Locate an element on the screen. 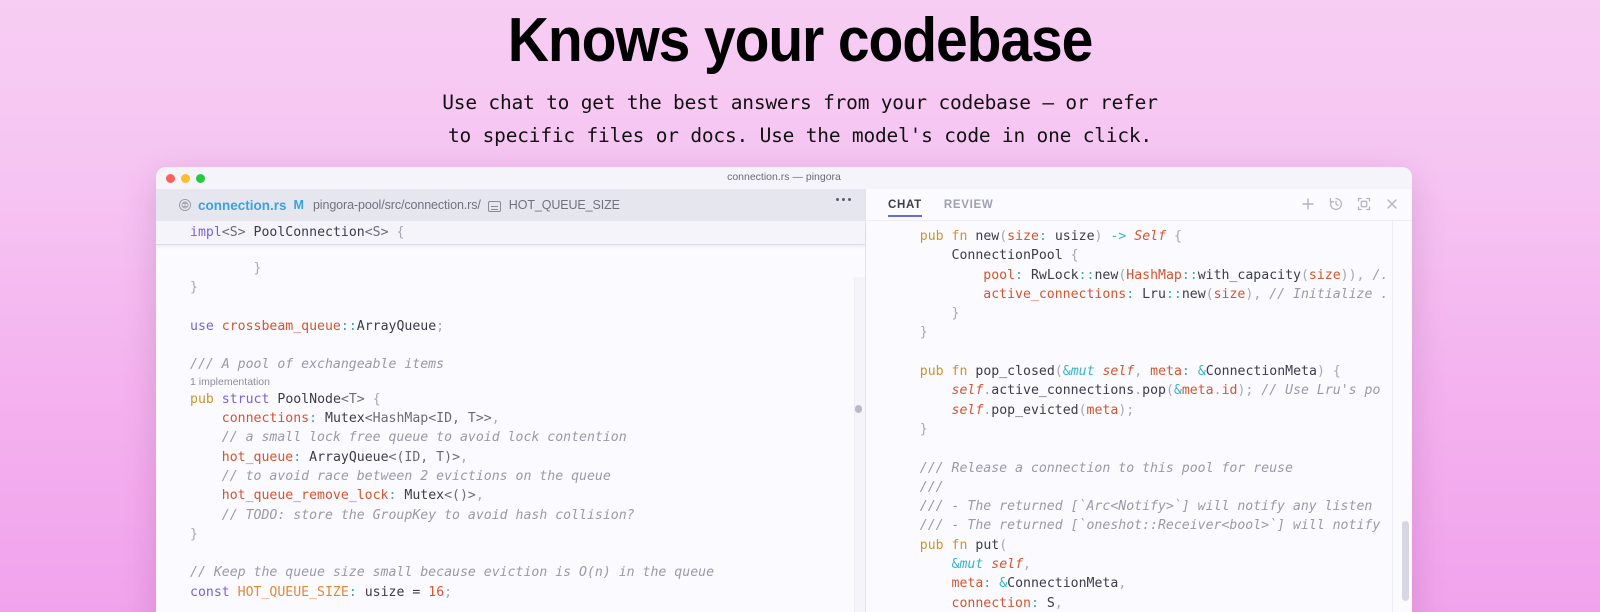  history-icon is located at coordinates (1336, 204).